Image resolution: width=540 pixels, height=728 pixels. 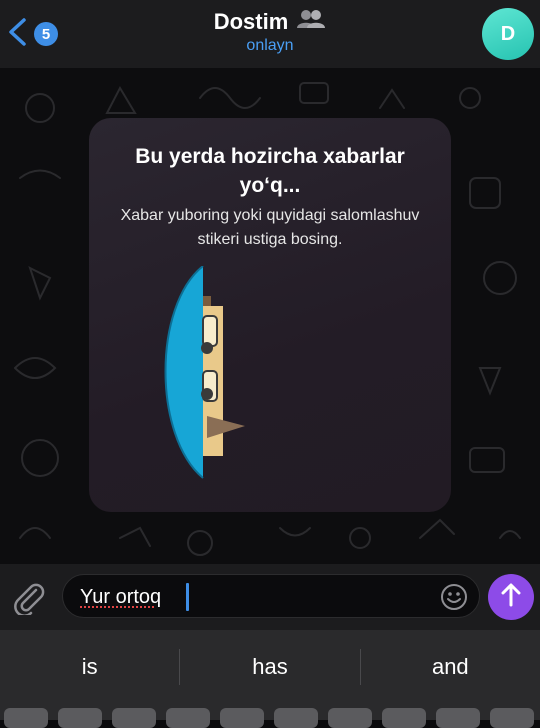 I want to click on online-status: onlayn, so click(x=270, y=45).